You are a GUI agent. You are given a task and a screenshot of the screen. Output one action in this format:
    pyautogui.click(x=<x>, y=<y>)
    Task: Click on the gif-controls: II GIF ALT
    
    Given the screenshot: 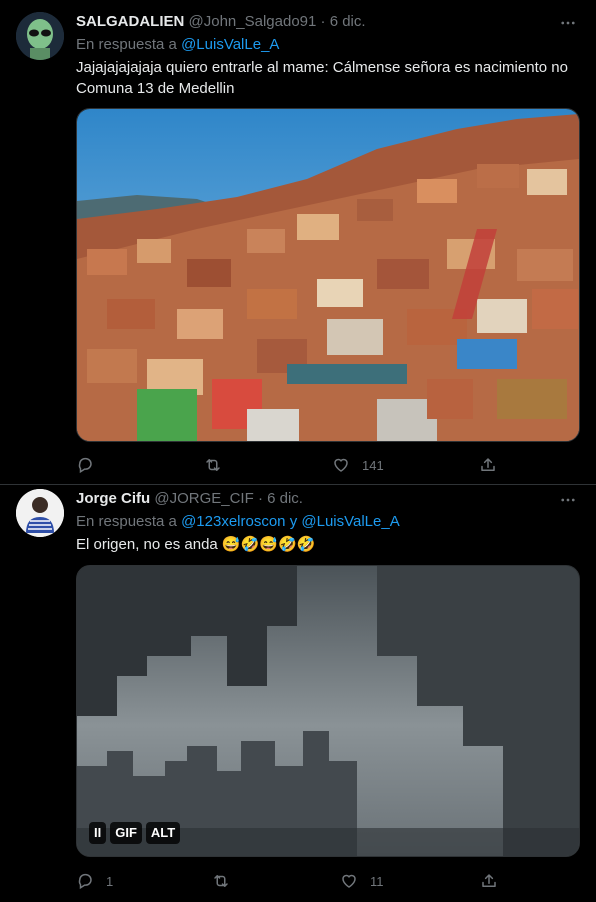 What is the action you would take?
    pyautogui.click(x=135, y=833)
    